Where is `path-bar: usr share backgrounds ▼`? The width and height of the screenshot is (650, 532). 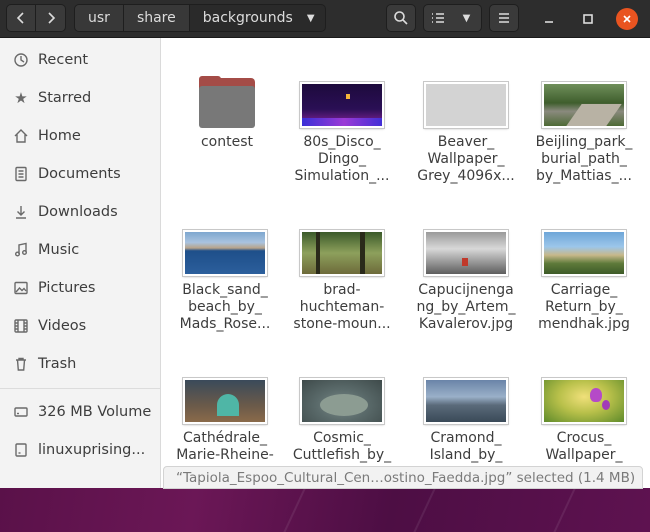 path-bar: usr share backgrounds ▼ is located at coordinates (200, 18).